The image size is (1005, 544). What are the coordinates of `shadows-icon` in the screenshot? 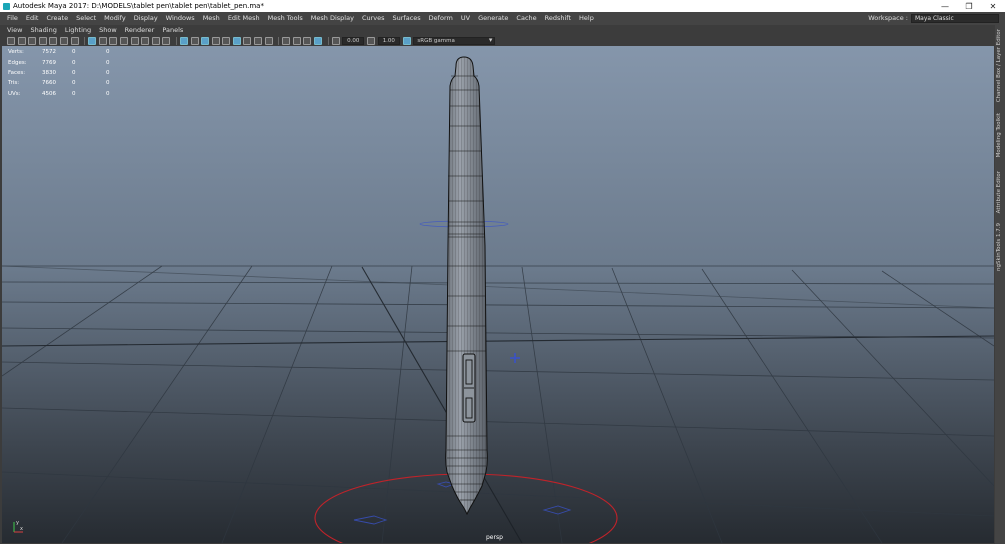 It's located at (215, 40).